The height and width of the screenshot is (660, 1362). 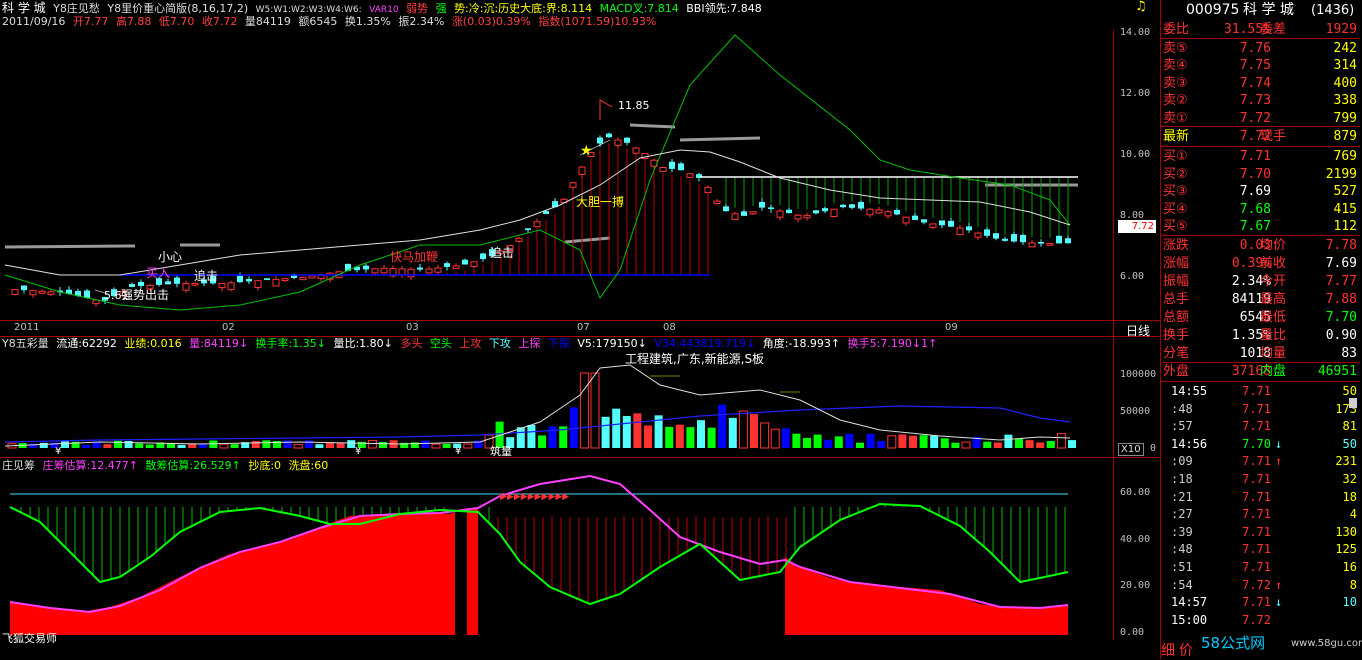 I want to click on sell-row-1: 卖① 7.72 799, so click(x=1260, y=118).